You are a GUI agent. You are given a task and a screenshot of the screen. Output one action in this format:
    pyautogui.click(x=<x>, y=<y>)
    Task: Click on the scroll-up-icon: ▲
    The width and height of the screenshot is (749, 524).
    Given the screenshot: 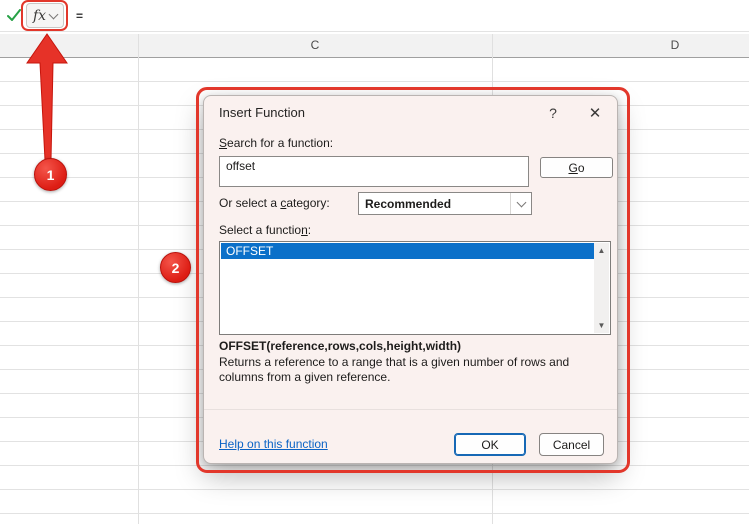 What is the action you would take?
    pyautogui.click(x=601, y=250)
    